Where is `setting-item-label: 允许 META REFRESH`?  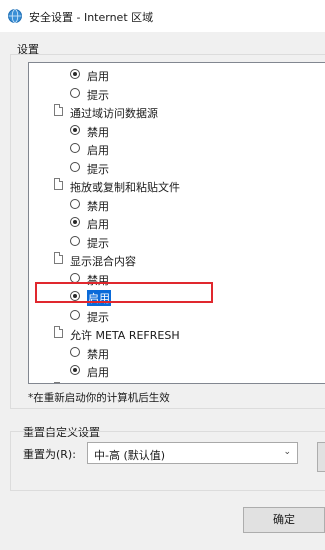
setting-item-label: 允许 META REFRESH is located at coordinates (125, 335).